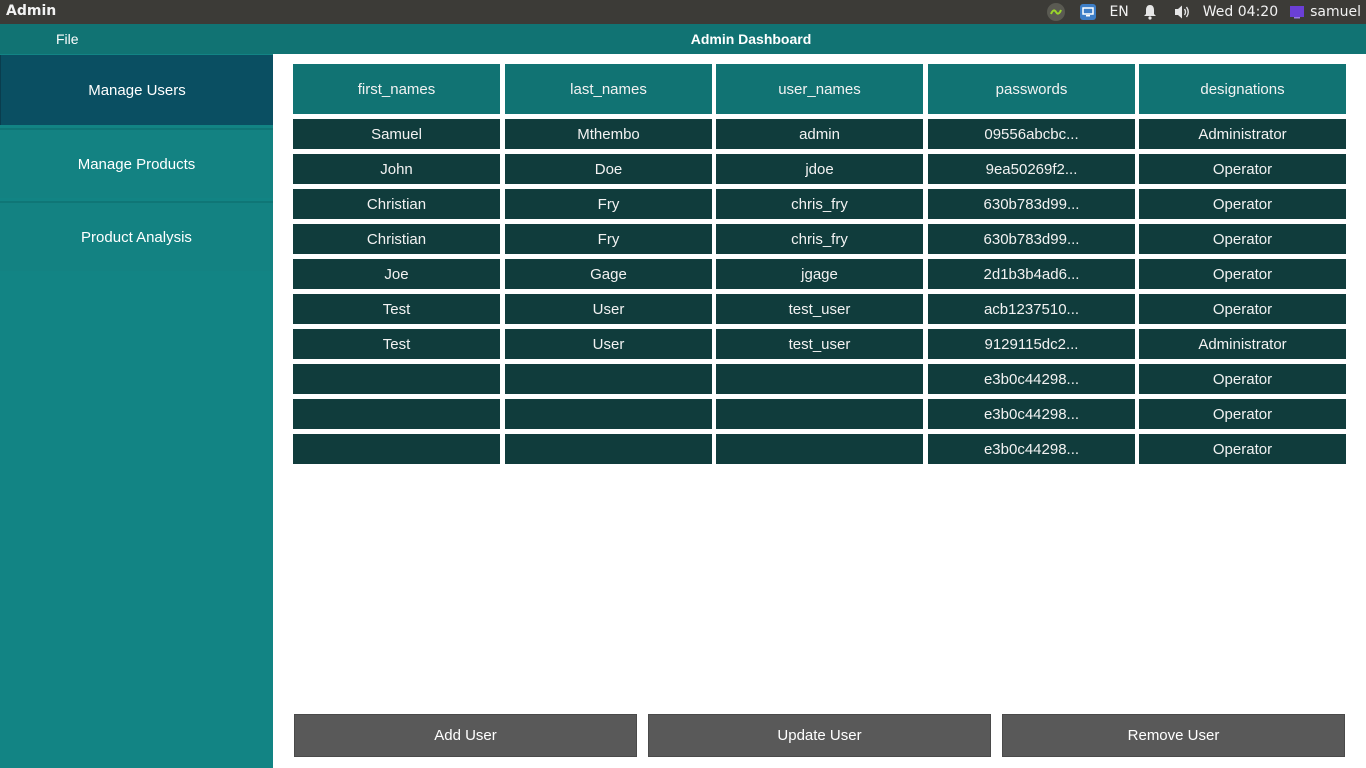  I want to click on keyboard-language-indicator: EN, so click(1118, 12).